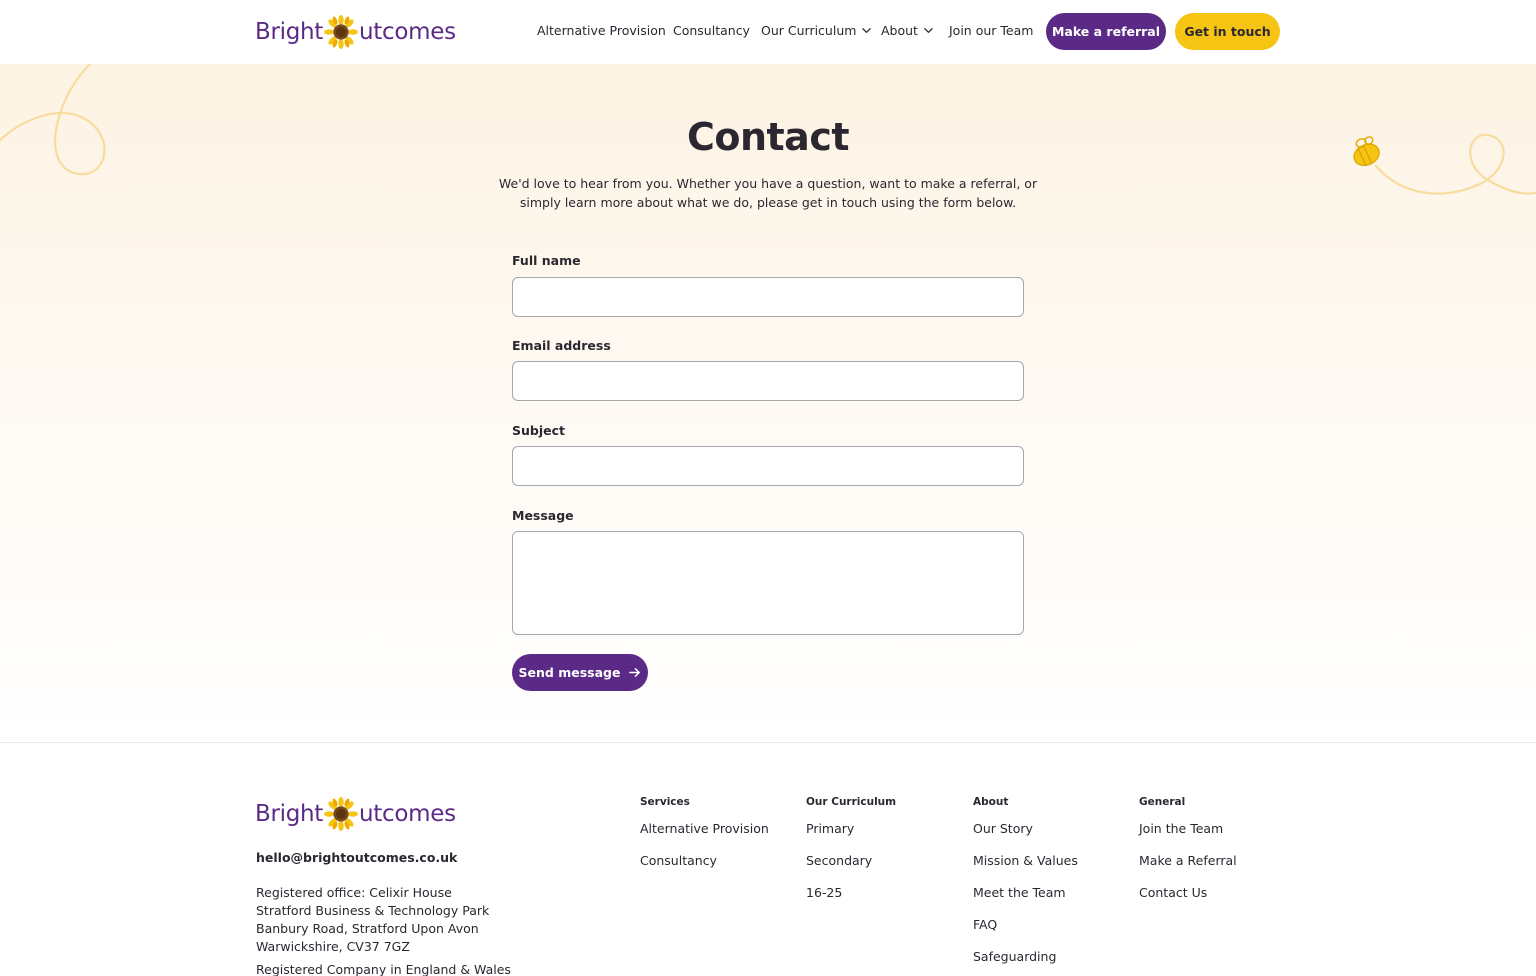  What do you see at coordinates (704, 837) in the screenshot?
I see `footer-link-alternative-provision: Alternative Provision` at bounding box center [704, 837].